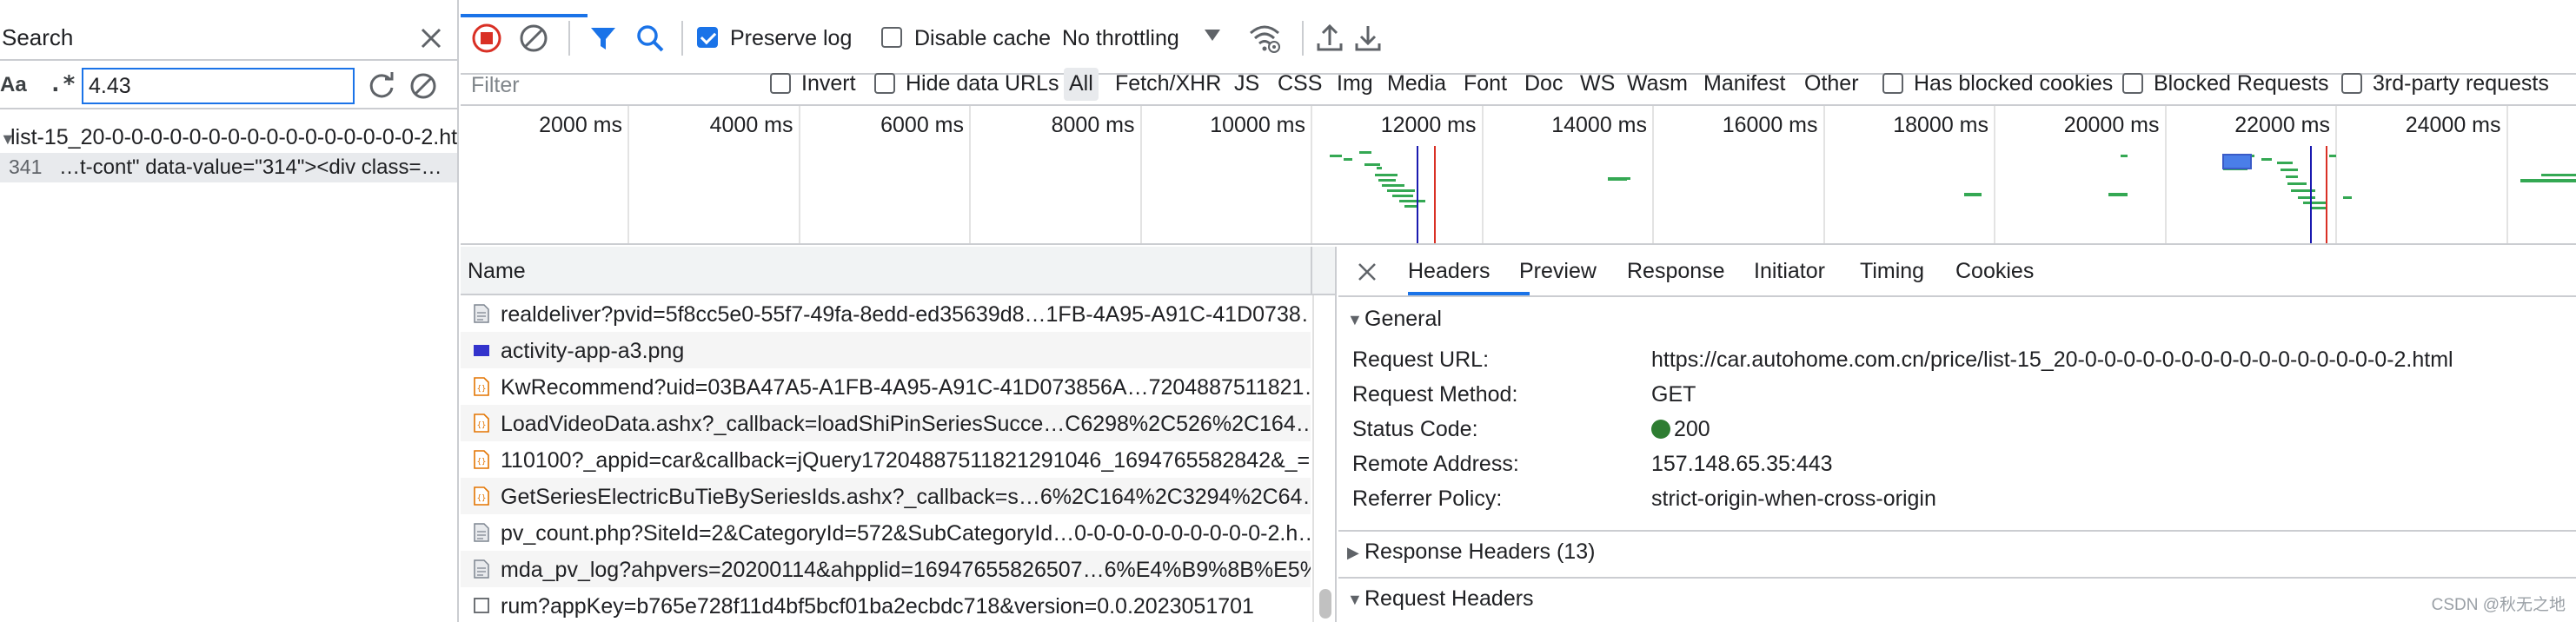  I want to click on hide-data-urls-checkbox, so click(884, 83).